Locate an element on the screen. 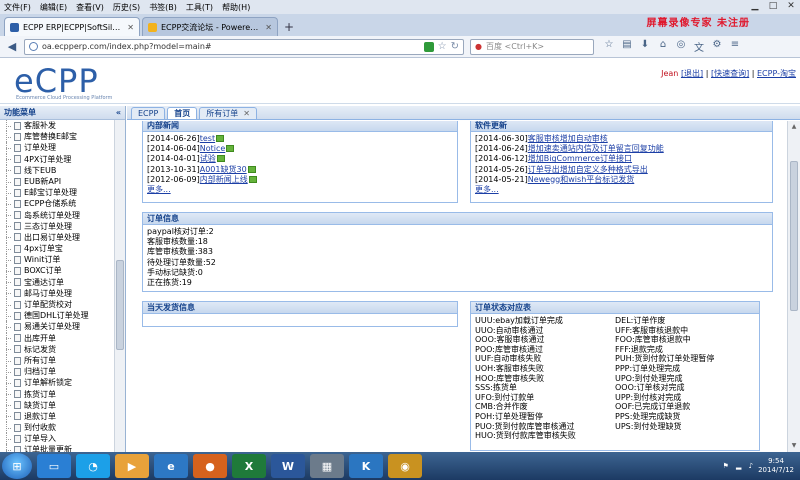 The image size is (800, 480). maximize-icon: □ is located at coordinates (773, 7).